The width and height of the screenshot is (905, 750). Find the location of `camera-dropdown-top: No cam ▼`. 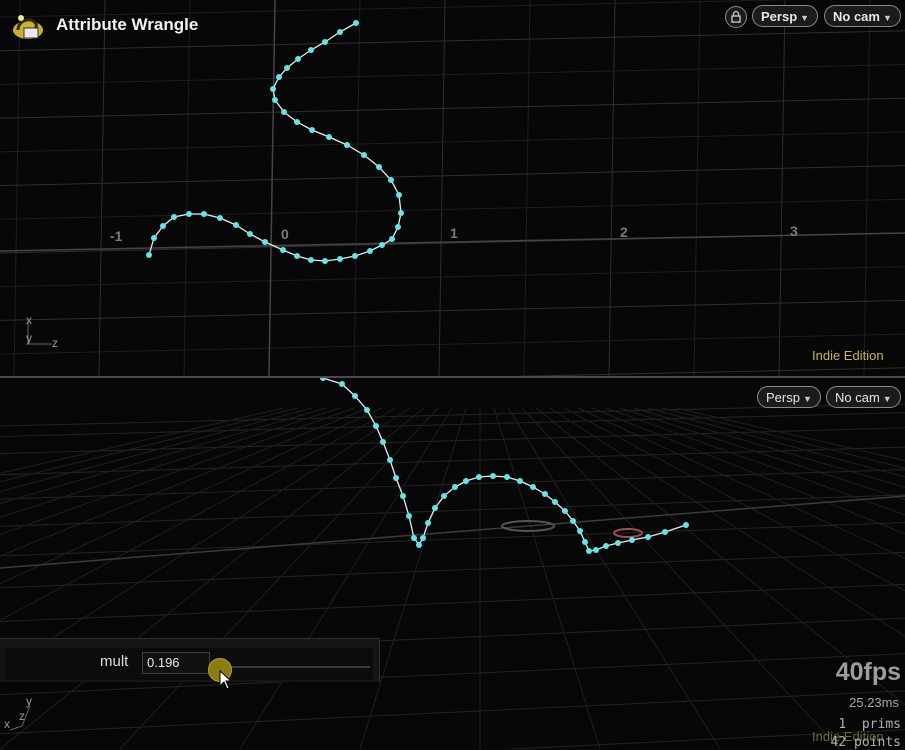

camera-dropdown-top: No cam ▼ is located at coordinates (862, 16).